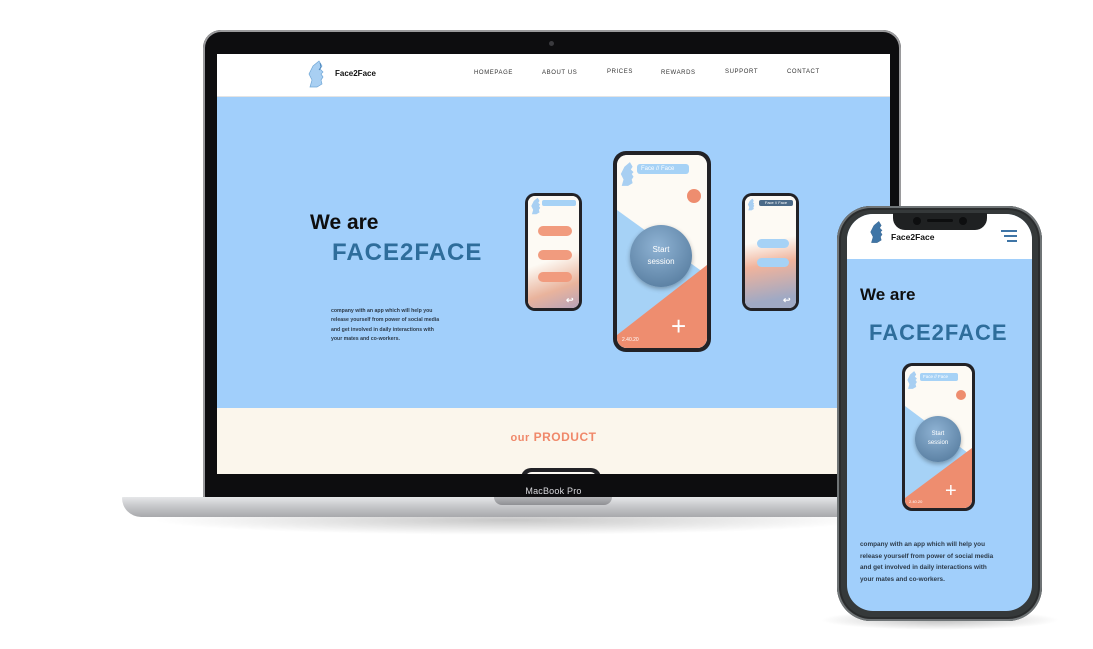 The image size is (1093, 649). What do you see at coordinates (663, 169) in the screenshot?
I see `center-app-header: Face // Face` at bounding box center [663, 169].